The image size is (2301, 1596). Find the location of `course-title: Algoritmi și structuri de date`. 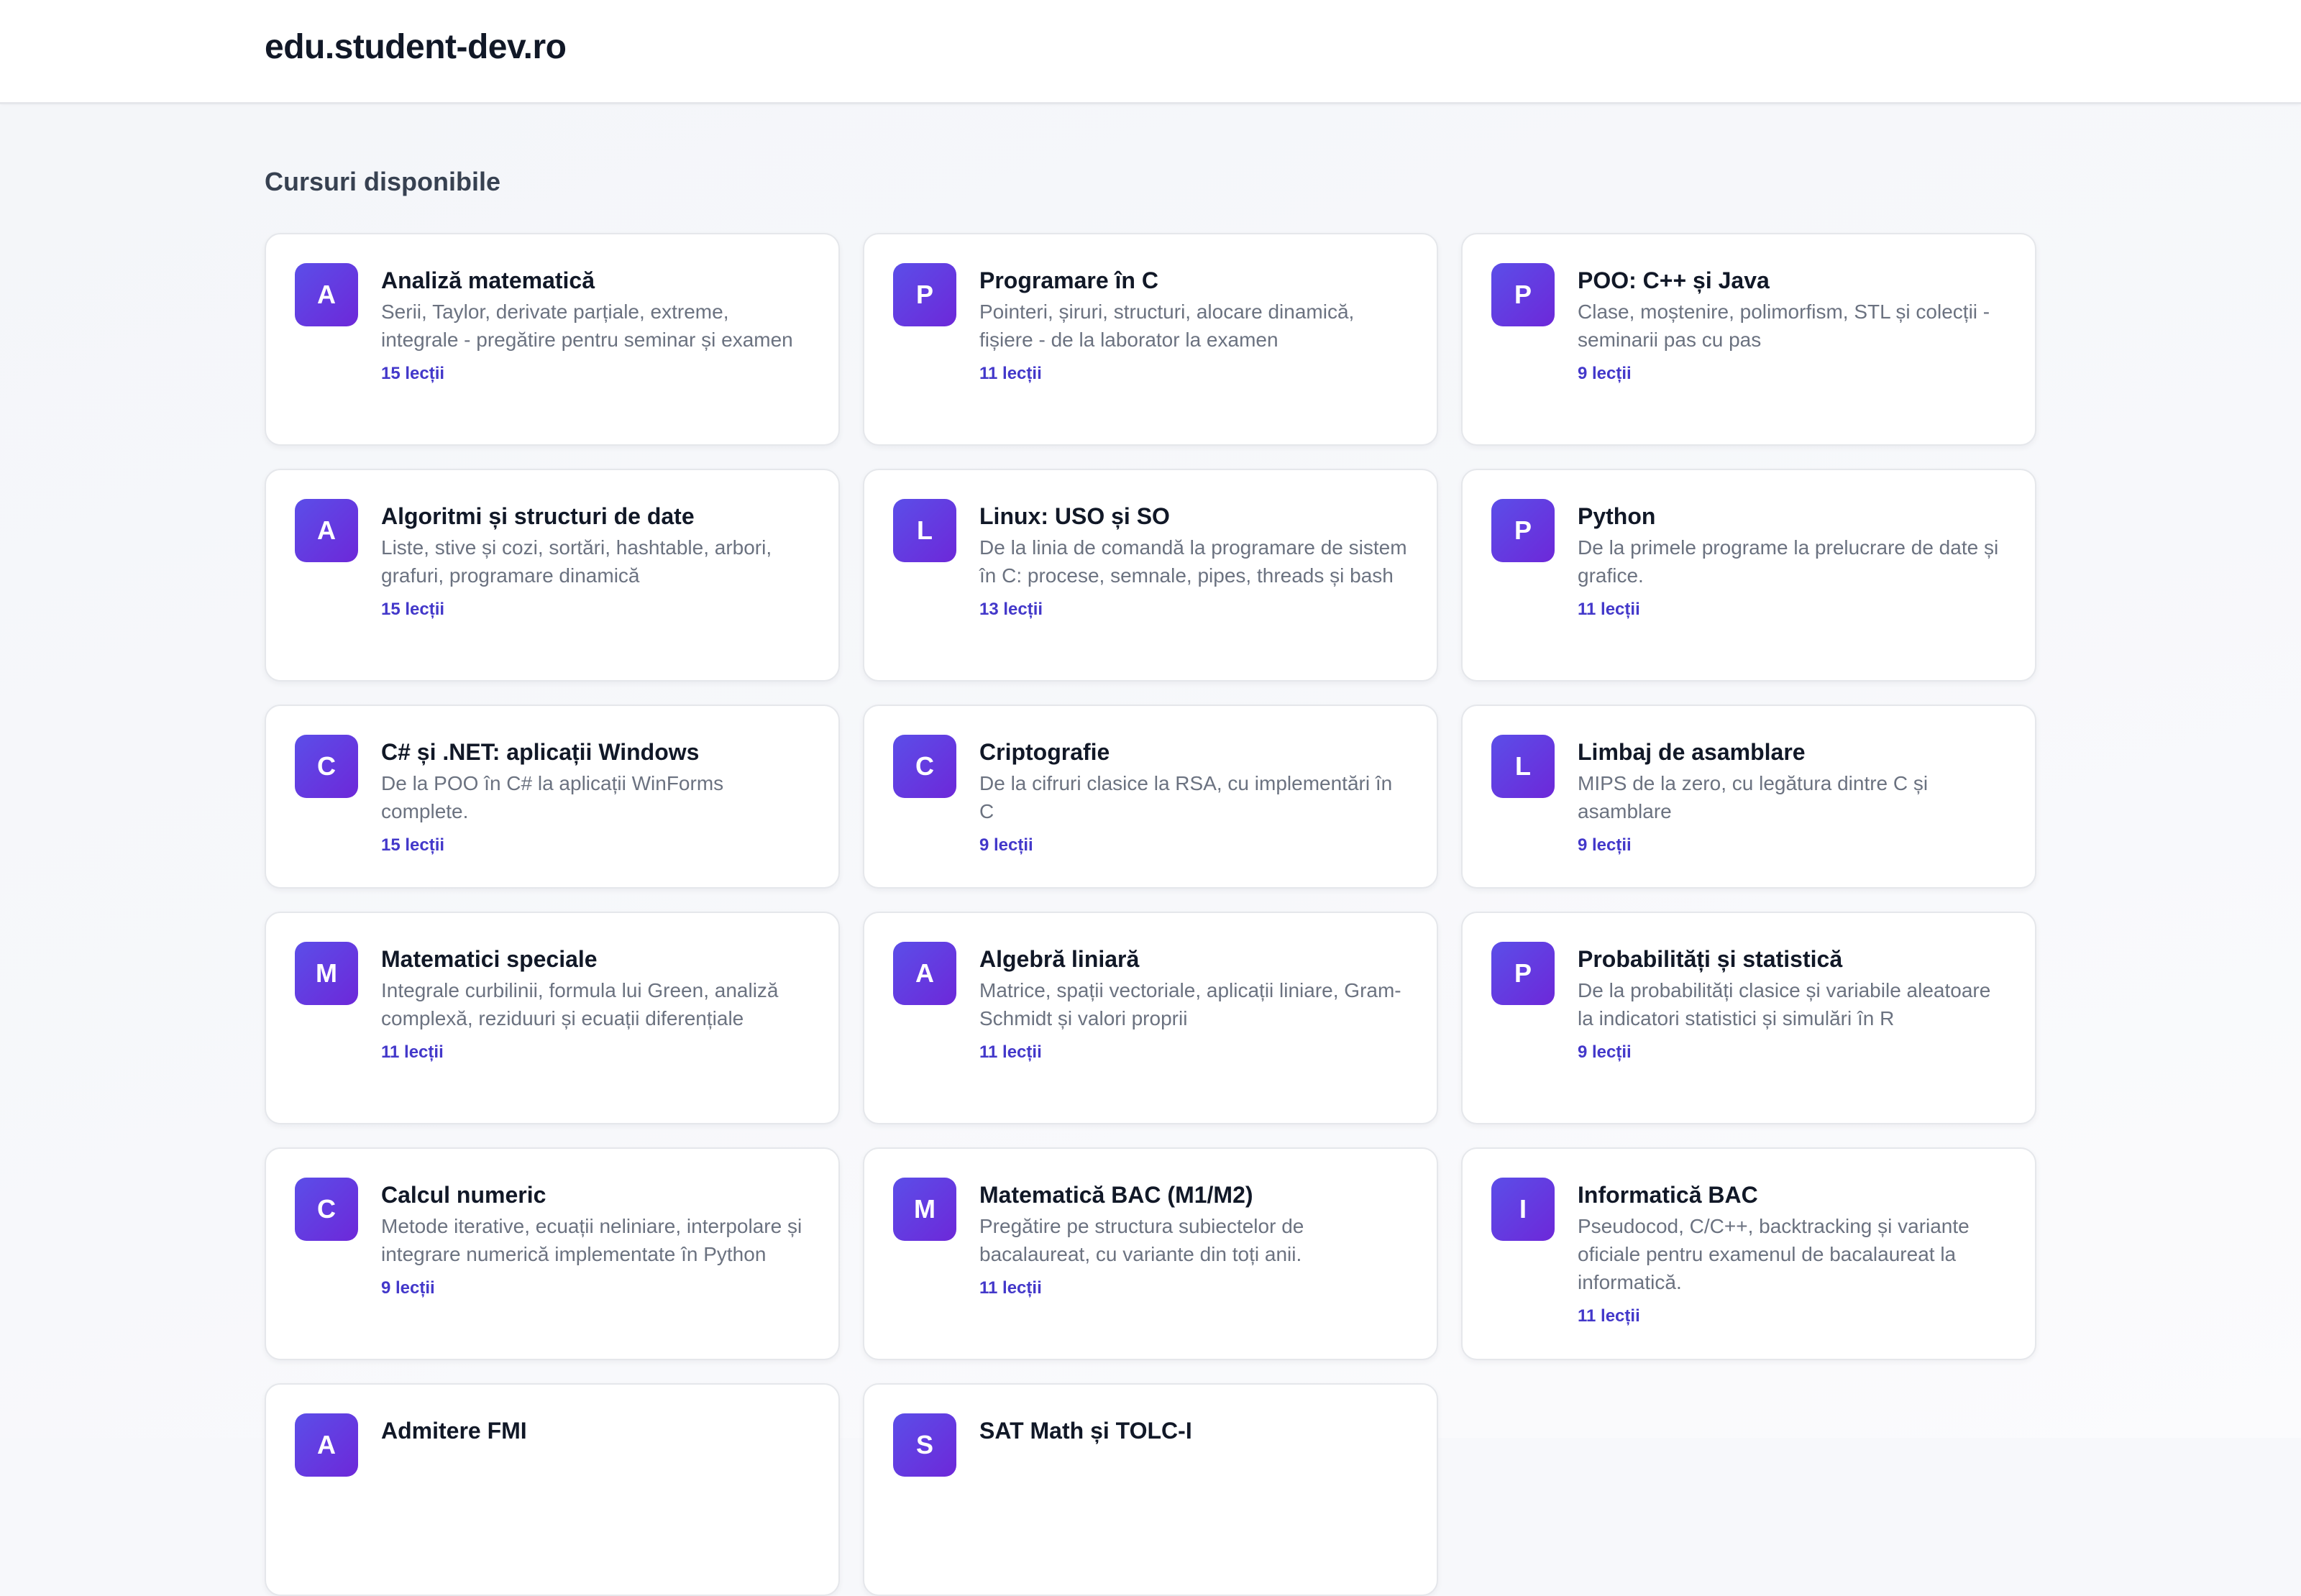

course-title: Algoritmi și structuri de date is located at coordinates (538, 516).